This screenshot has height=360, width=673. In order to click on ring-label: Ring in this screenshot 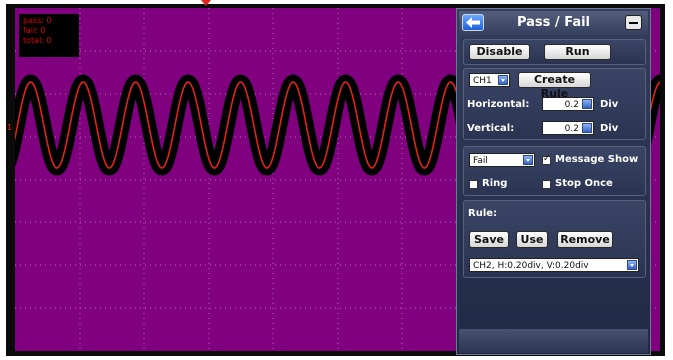, I will do `click(495, 183)`.